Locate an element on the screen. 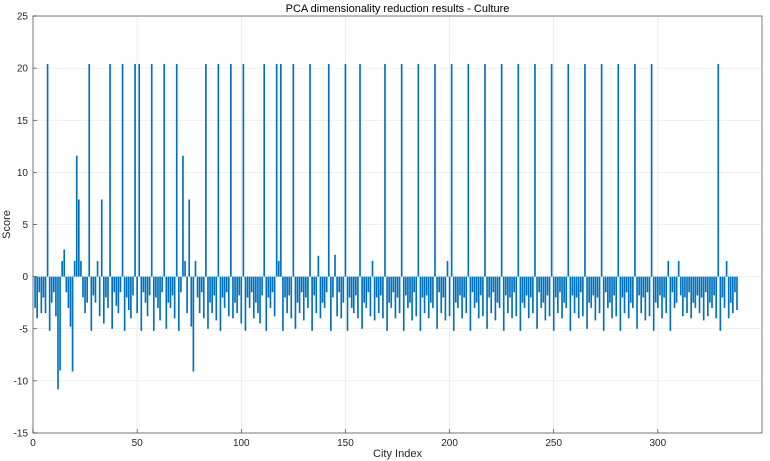 The height and width of the screenshot is (461, 770). y-tick-label: 20 is located at coordinates (23, 69).